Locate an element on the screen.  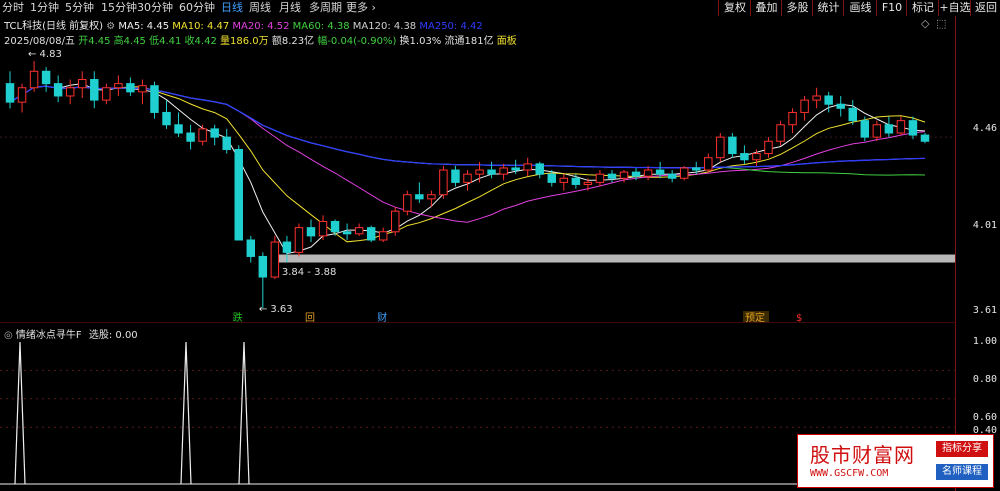
info-turnover: 换1.03% is located at coordinates (420, 41).